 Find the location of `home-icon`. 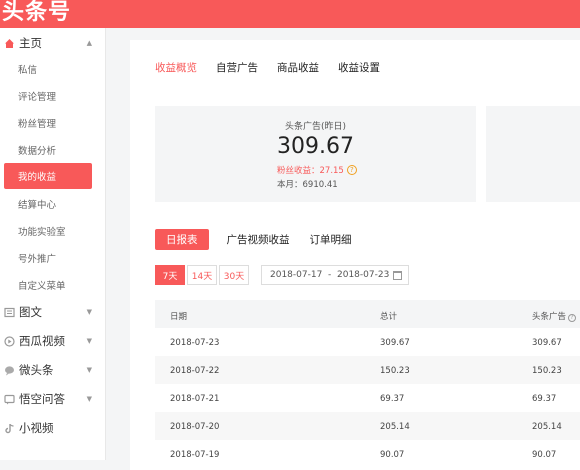

home-icon is located at coordinates (9, 43).